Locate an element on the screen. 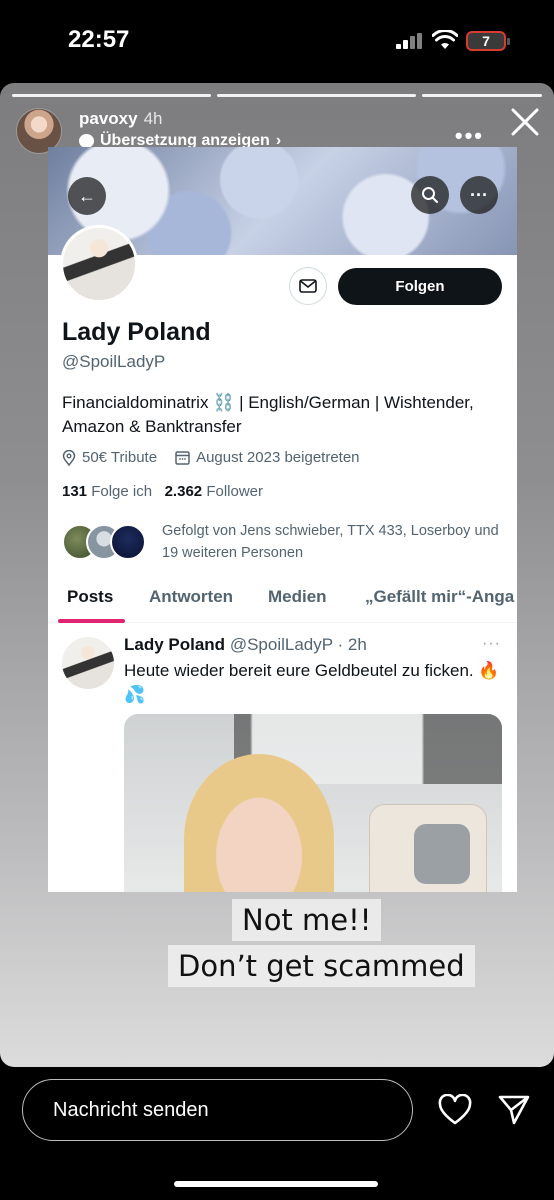  back-arrow-icon: ← is located at coordinates (87, 196).